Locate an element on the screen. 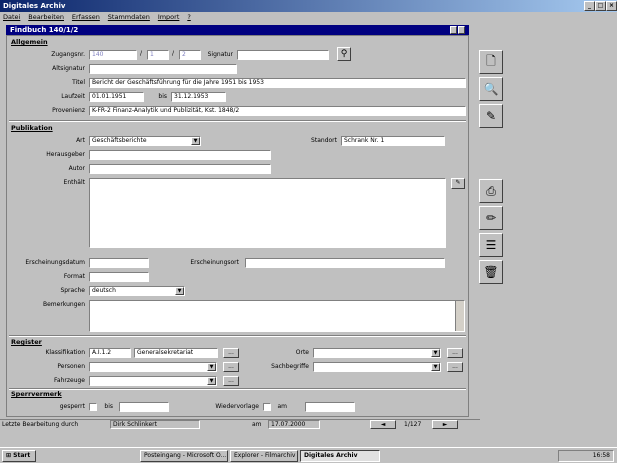  zugangsnr-label: Zugangsnr. is located at coordinates (68, 54).